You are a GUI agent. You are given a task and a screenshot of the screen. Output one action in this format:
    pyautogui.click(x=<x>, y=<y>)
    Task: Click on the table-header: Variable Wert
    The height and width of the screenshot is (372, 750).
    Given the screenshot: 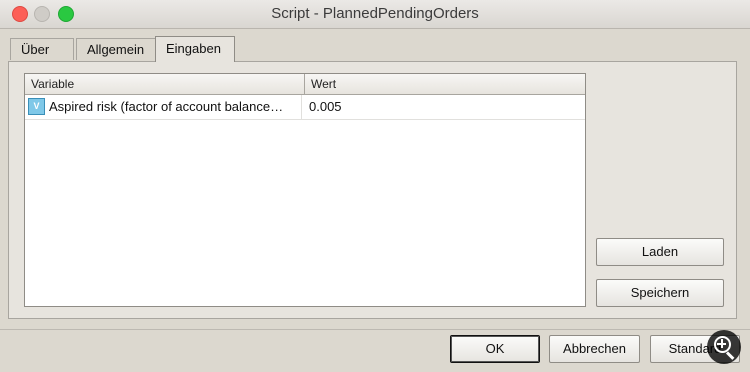 What is the action you would take?
    pyautogui.click(x=305, y=84)
    